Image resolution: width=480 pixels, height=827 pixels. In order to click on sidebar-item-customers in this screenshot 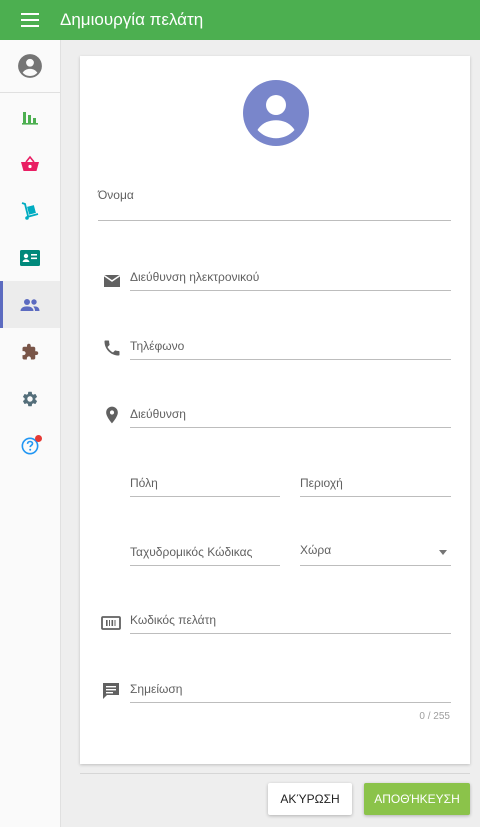, I will do `click(30, 304)`.